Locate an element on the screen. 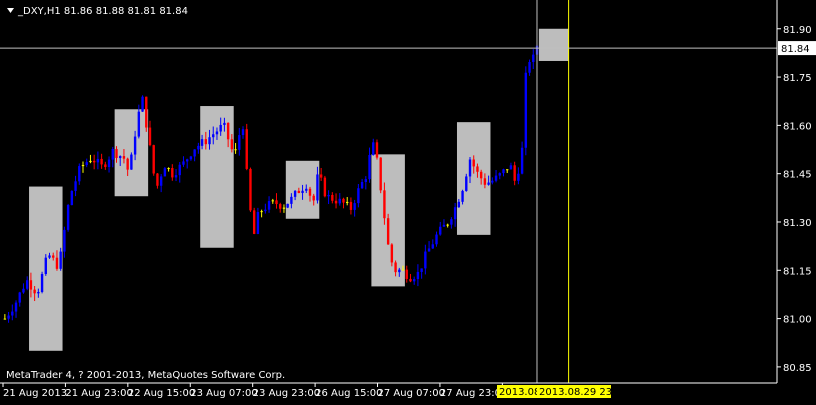 This screenshot has width=816, height=405. cut-time-label: 2013.08 is located at coordinates (519, 392).